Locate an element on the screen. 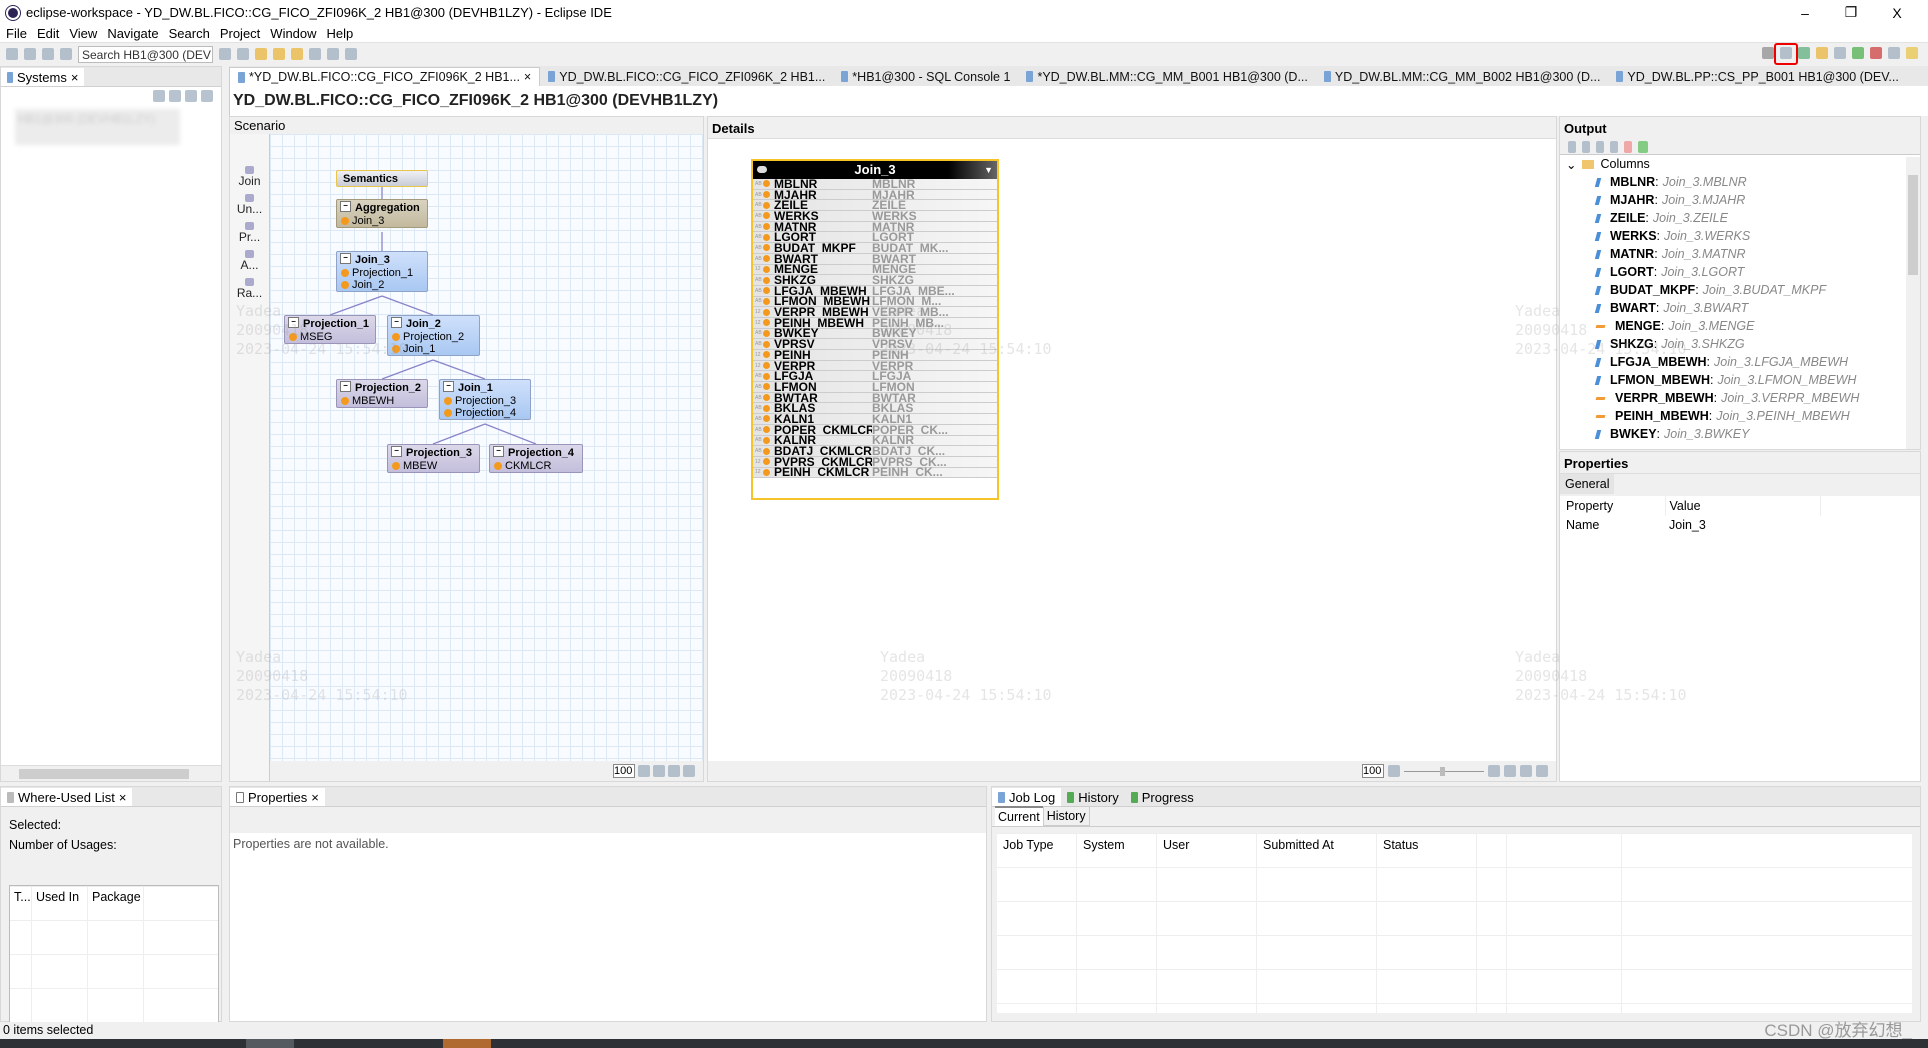 Image resolution: width=1928 pixels, height=1048 pixels. auto-layout-icon is located at coordinates (1542, 771).